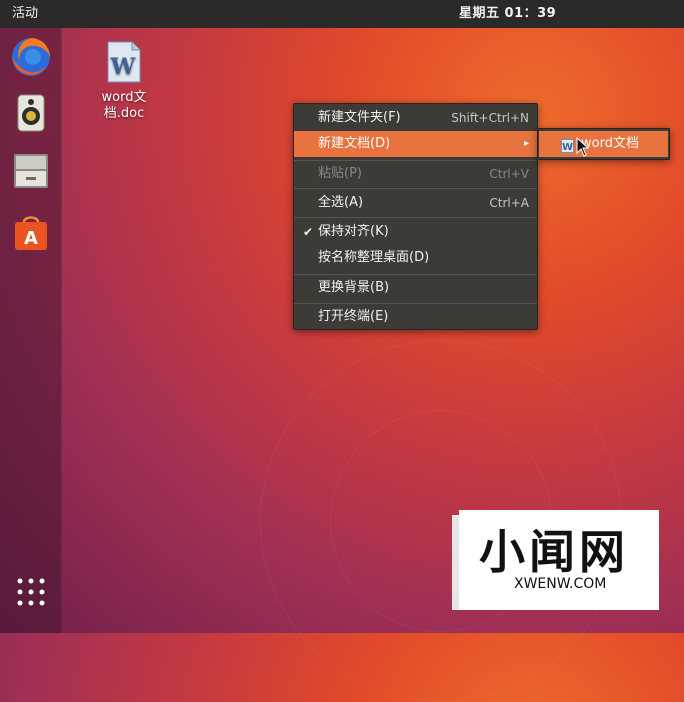  What do you see at coordinates (526, 143) in the screenshot?
I see `submenu-arrow-icon: ▸` at bounding box center [526, 143].